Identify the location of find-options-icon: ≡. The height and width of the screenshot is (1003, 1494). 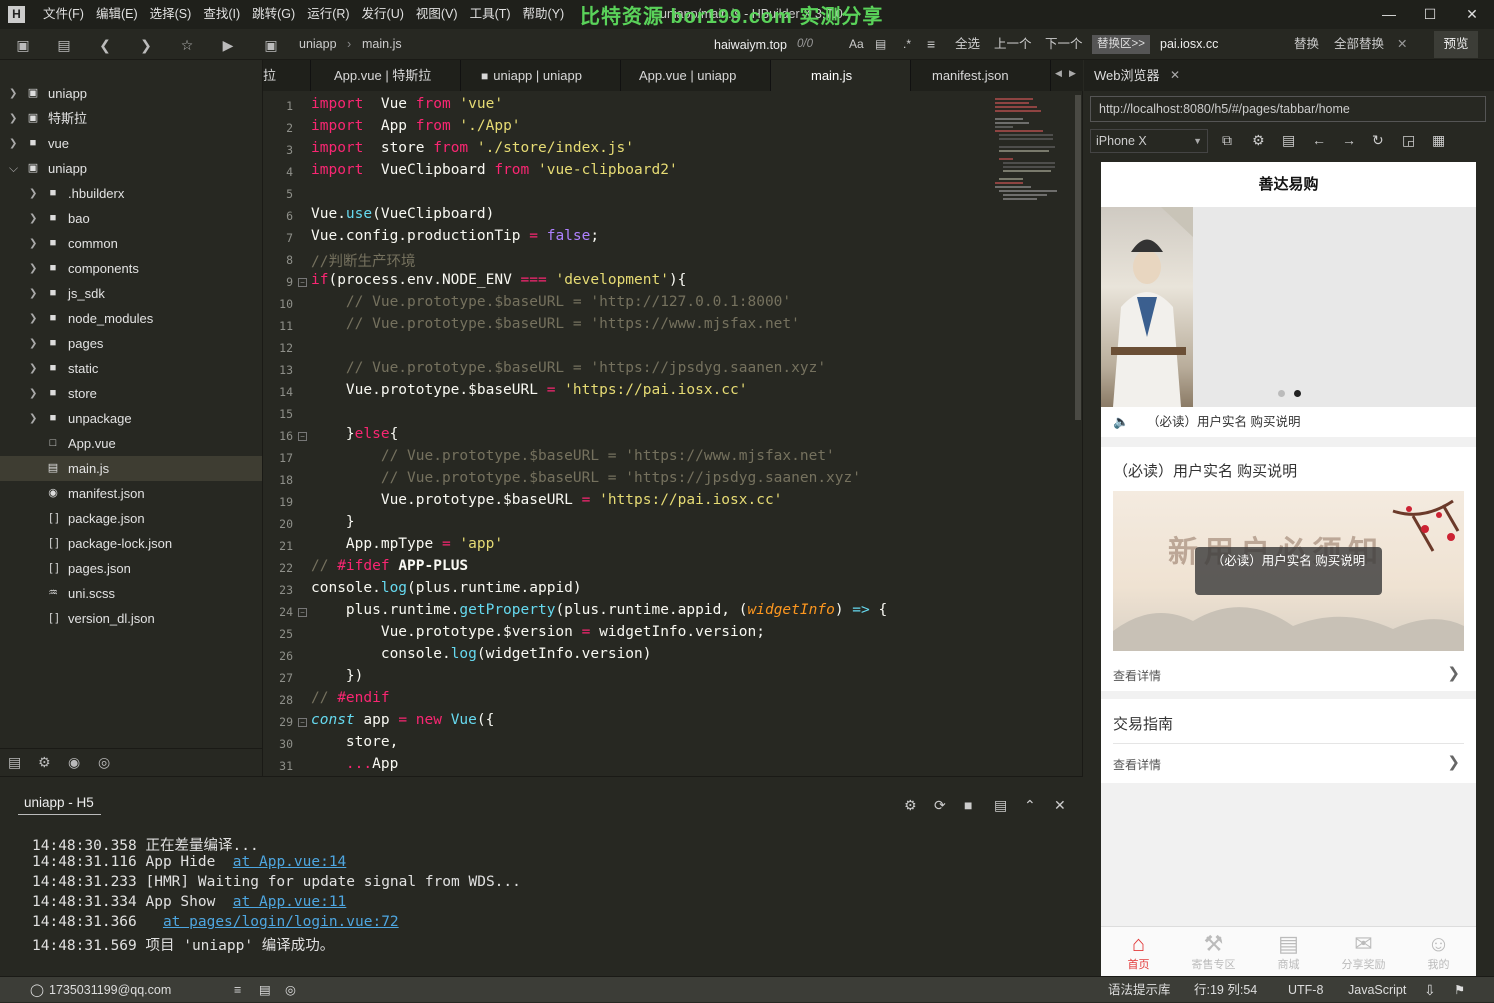
(931, 44).